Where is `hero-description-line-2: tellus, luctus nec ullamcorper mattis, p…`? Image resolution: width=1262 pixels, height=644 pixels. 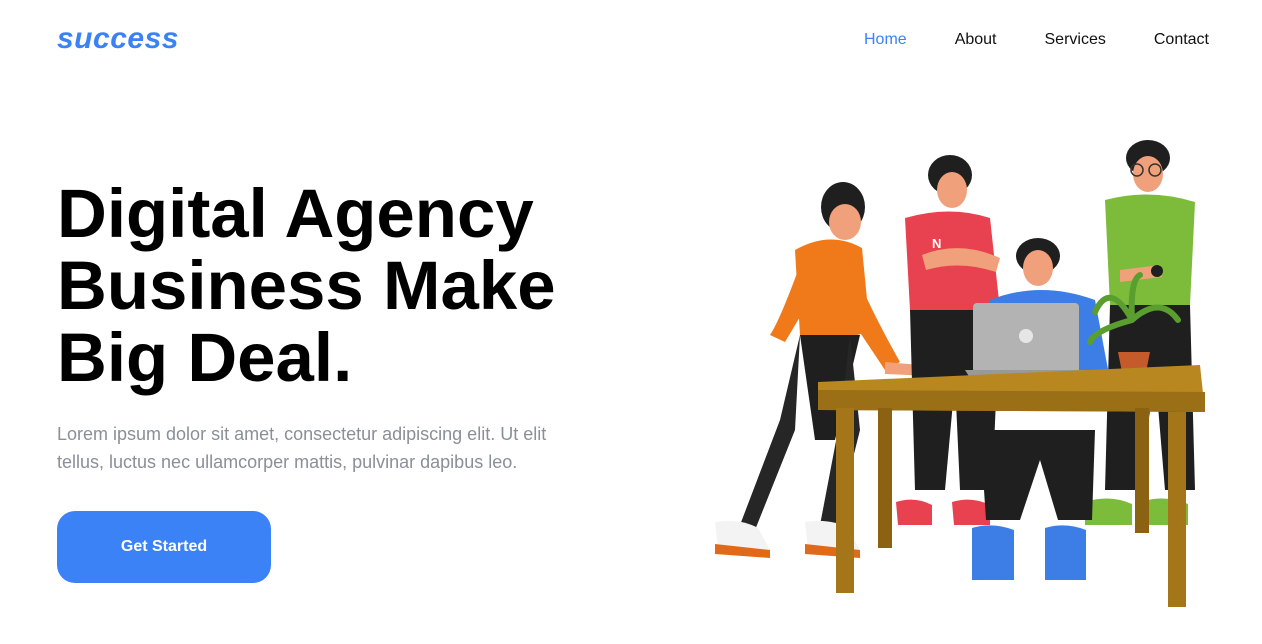 hero-description-line-2: tellus, luctus nec ullamcorper mattis, p… is located at coordinates (287, 462).